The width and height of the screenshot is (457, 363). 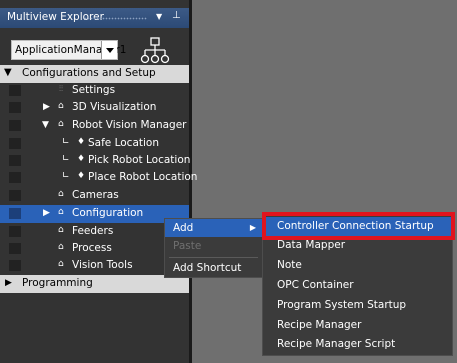 I want to click on tree-item-label: Place Robot Location, so click(x=143, y=177).